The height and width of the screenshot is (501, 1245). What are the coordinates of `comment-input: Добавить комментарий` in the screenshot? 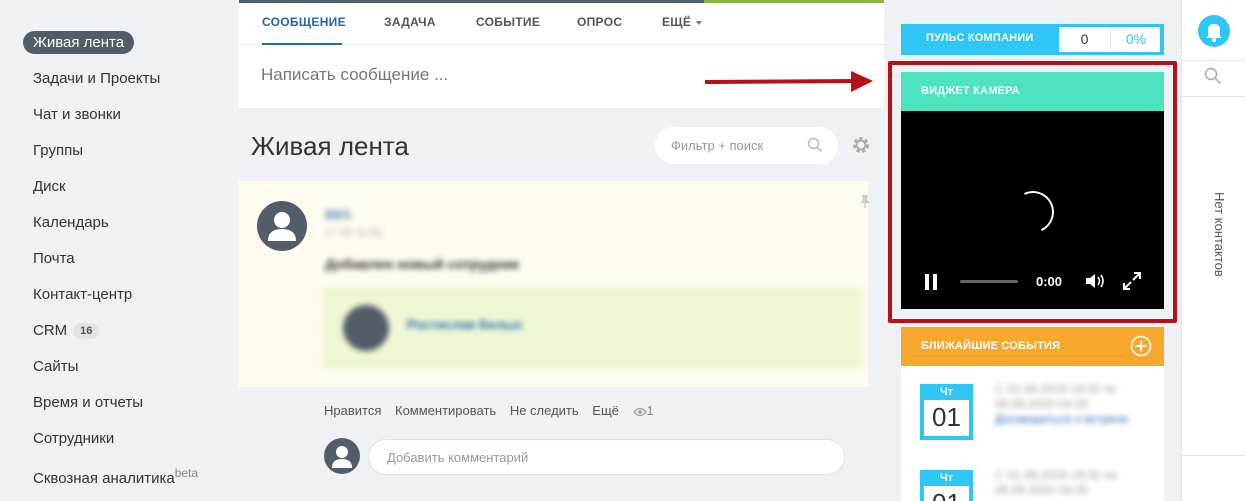 It's located at (606, 457).